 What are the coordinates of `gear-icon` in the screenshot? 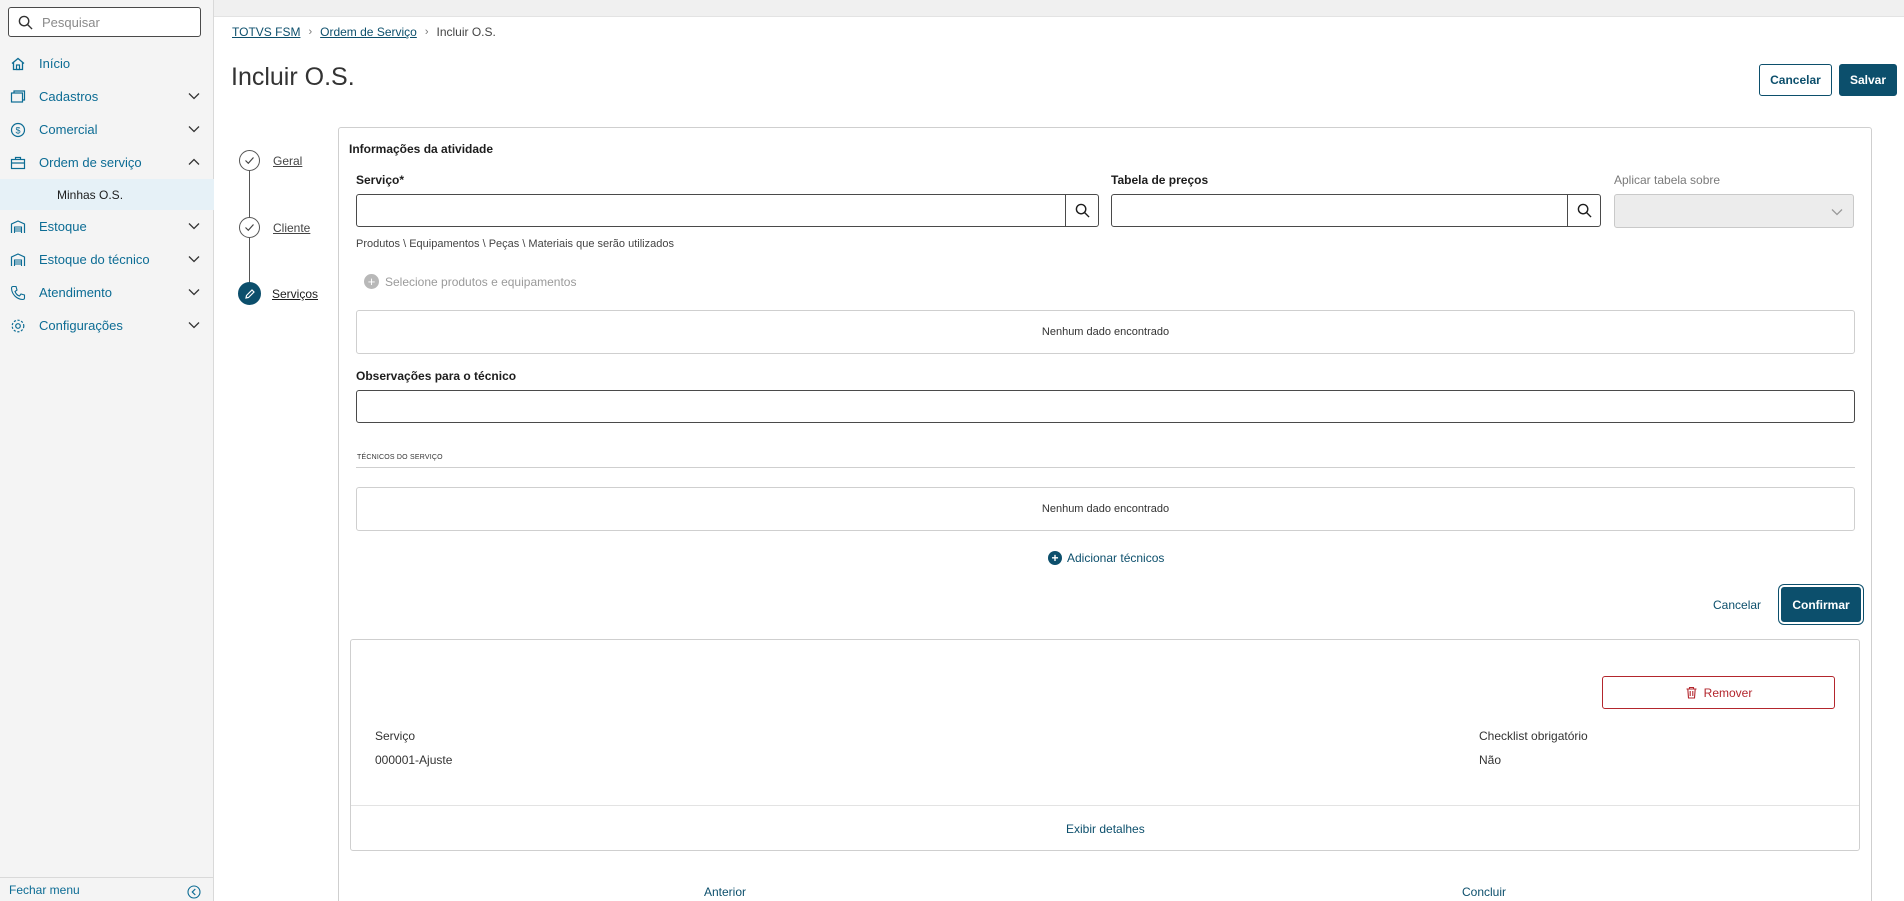 It's located at (18, 326).